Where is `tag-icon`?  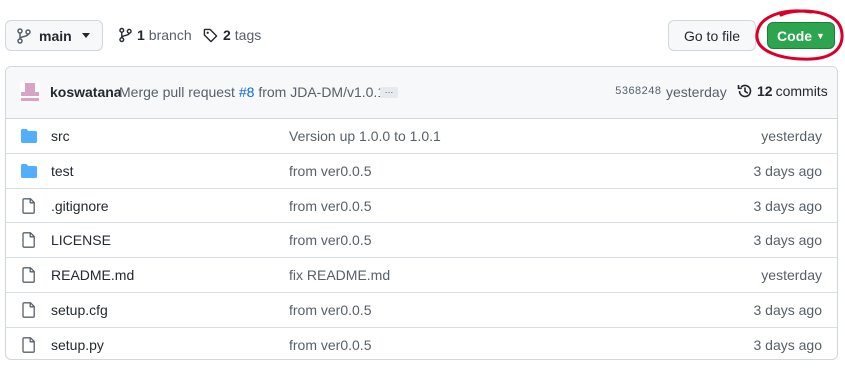
tag-icon is located at coordinates (210, 35).